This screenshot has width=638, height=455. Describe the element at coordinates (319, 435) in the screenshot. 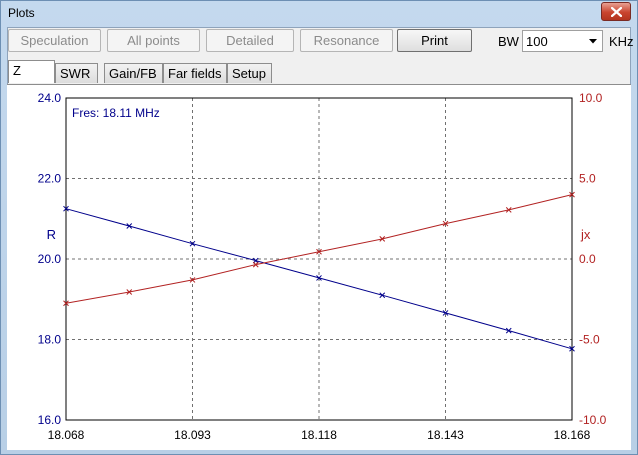

I see `x-tick-label: 18.118` at that location.